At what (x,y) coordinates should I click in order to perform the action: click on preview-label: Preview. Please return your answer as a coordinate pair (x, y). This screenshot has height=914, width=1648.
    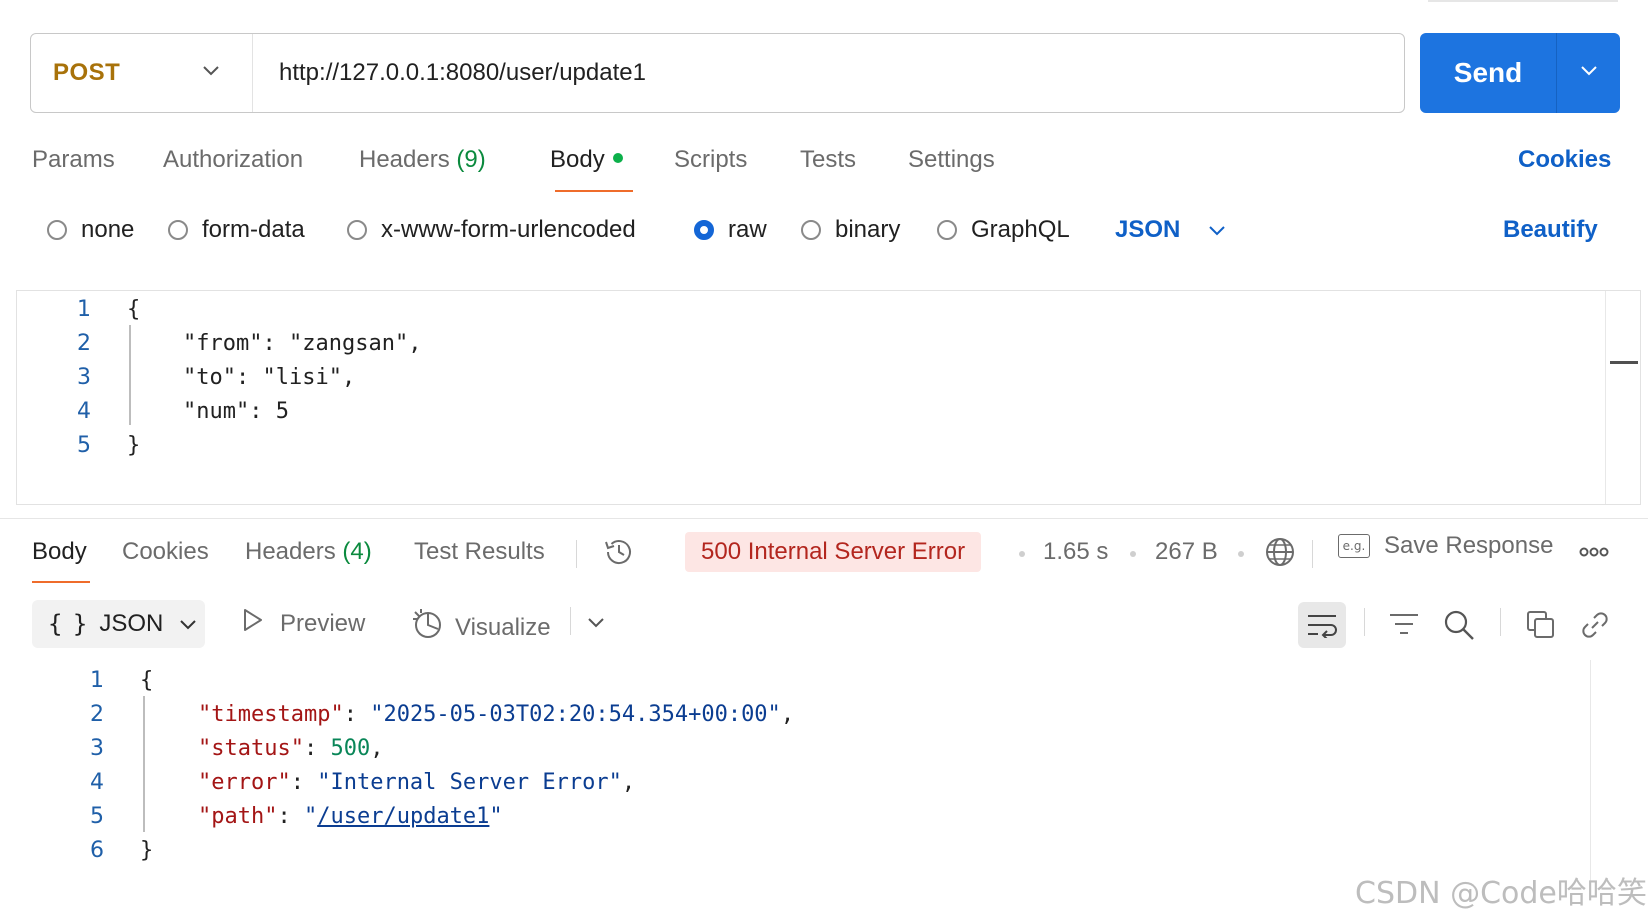
    Looking at the image, I should click on (323, 623).